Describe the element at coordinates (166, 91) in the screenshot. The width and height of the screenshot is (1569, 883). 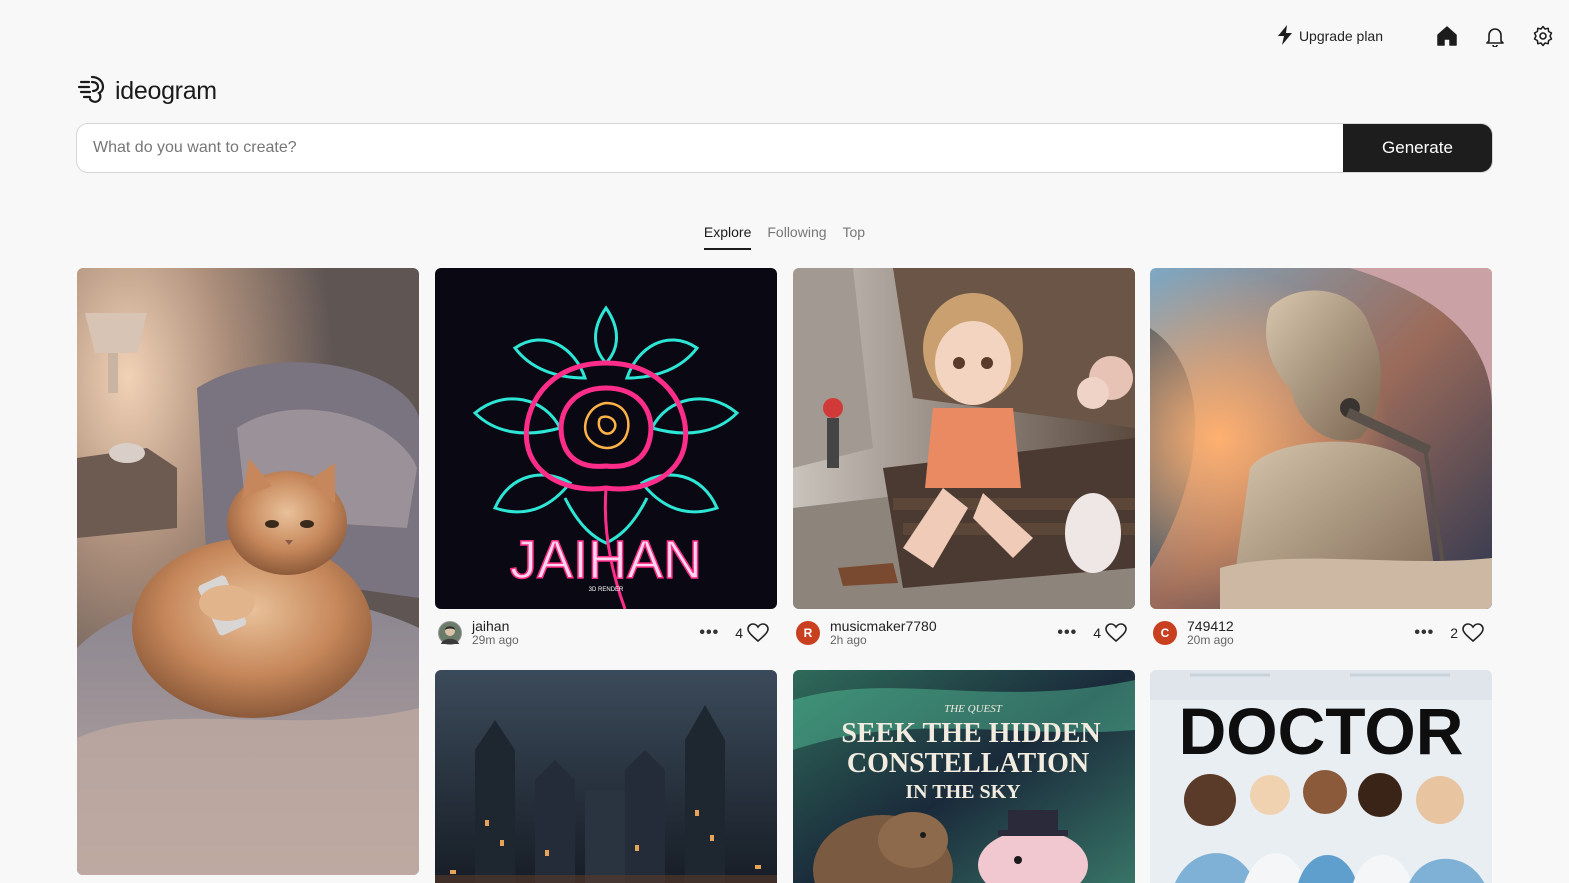
I see `logo-text: ideogram` at that location.